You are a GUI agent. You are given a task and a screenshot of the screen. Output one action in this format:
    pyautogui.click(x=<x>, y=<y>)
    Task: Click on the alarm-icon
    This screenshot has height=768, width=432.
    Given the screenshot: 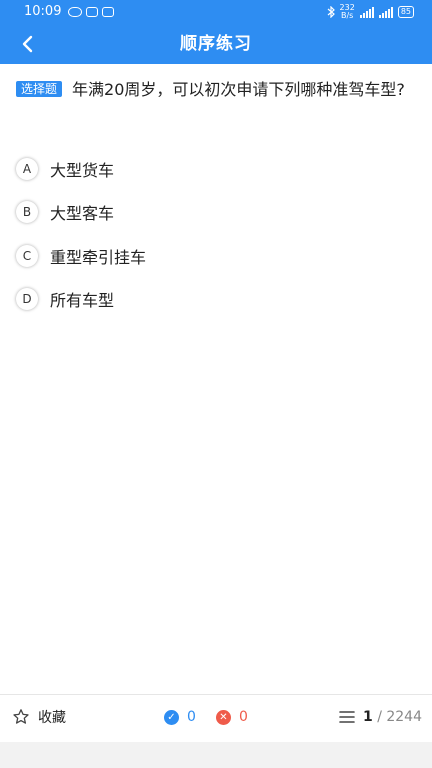 What is the action you would take?
    pyautogui.click(x=108, y=12)
    